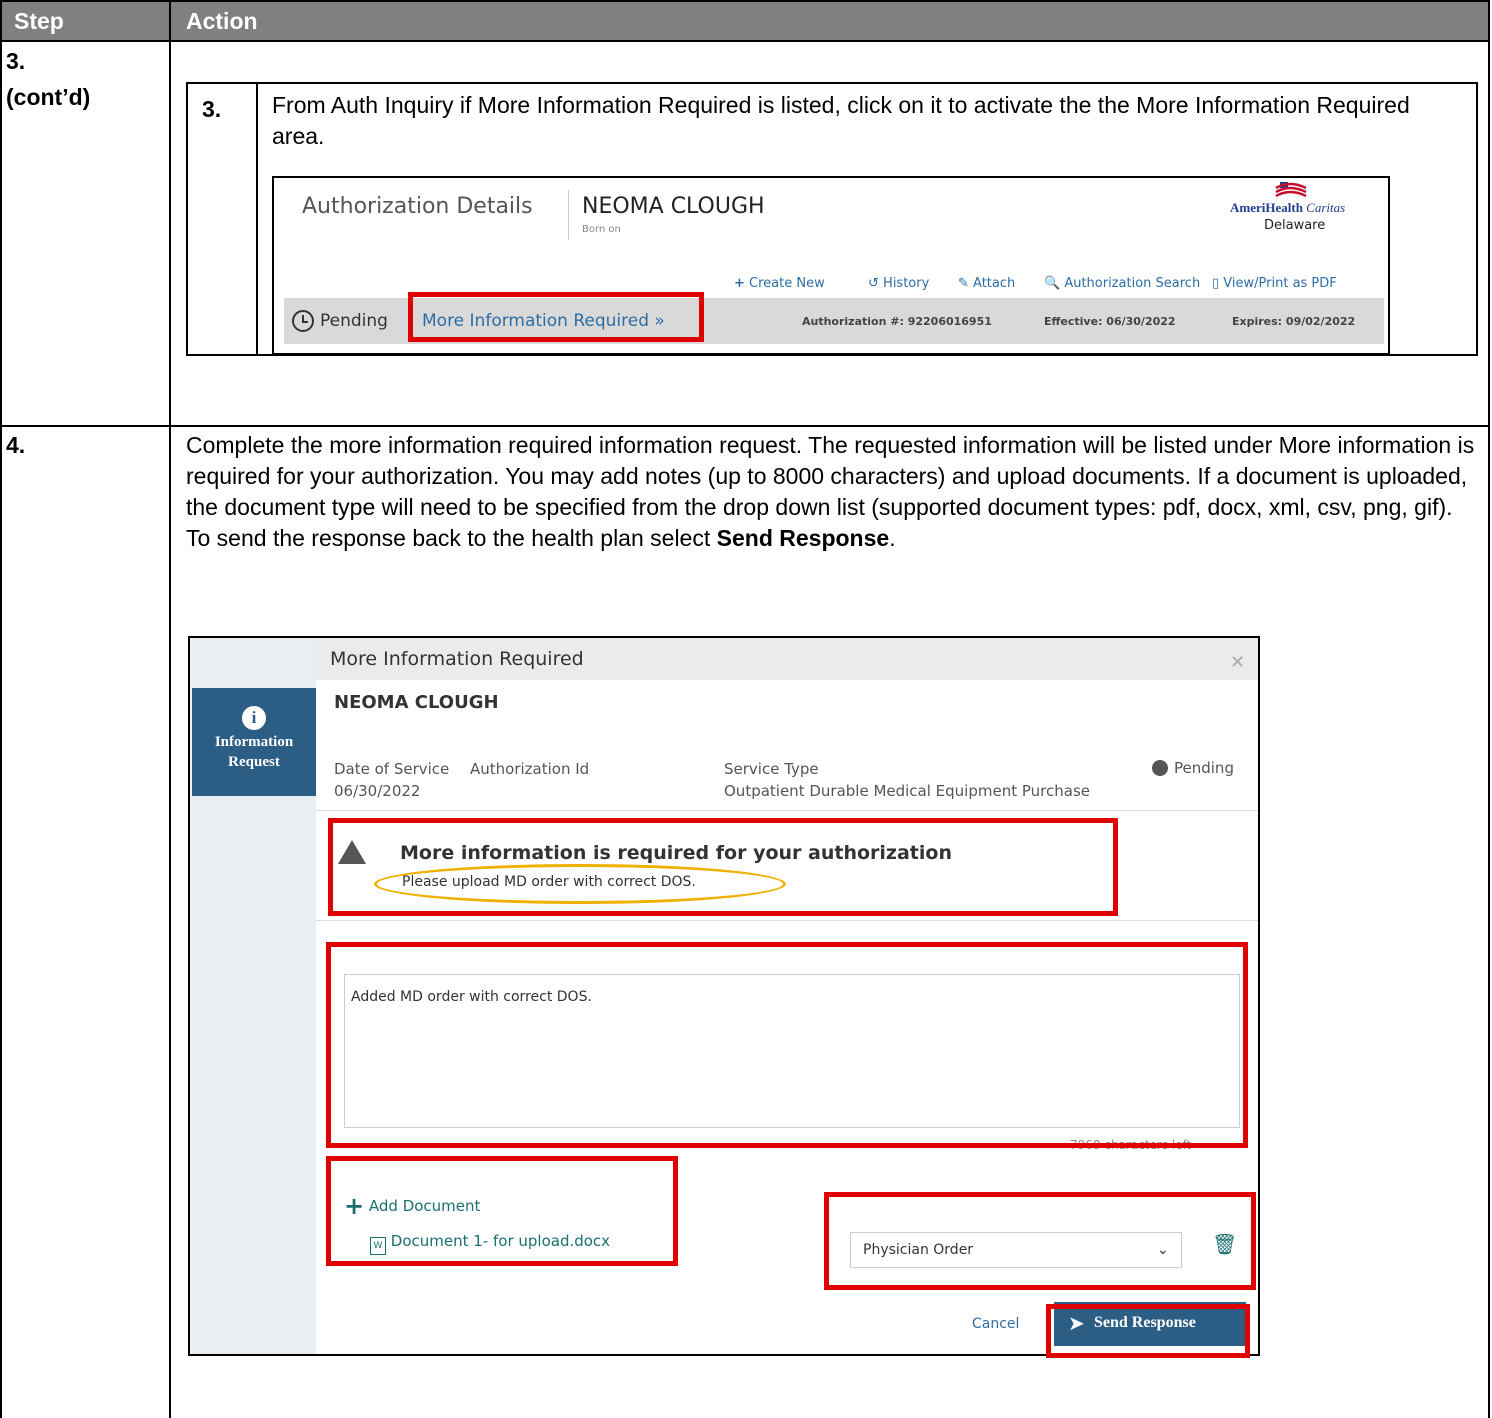  I want to click on search-icon: 🔍, so click(1052, 283).